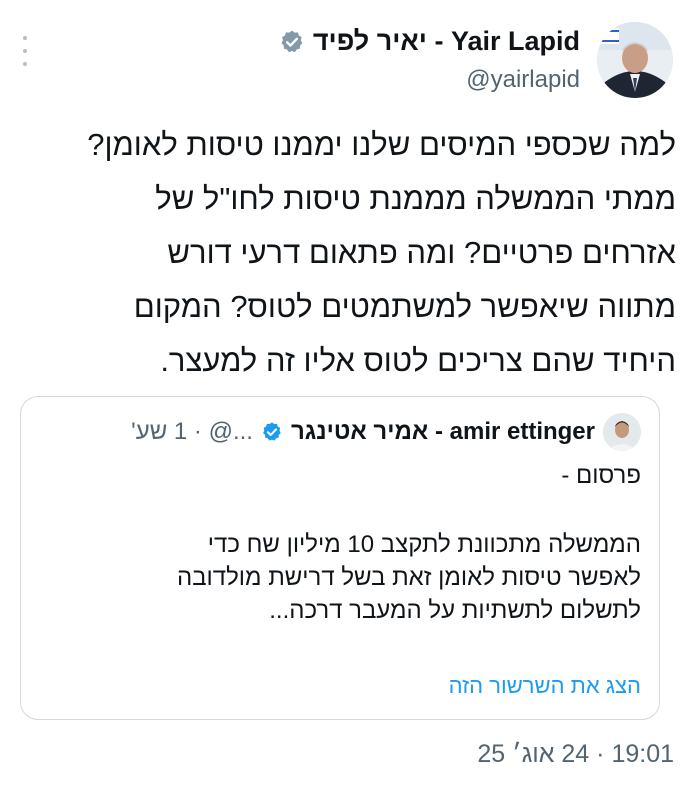  I want to click on verified-blue-icon, so click(272, 432).